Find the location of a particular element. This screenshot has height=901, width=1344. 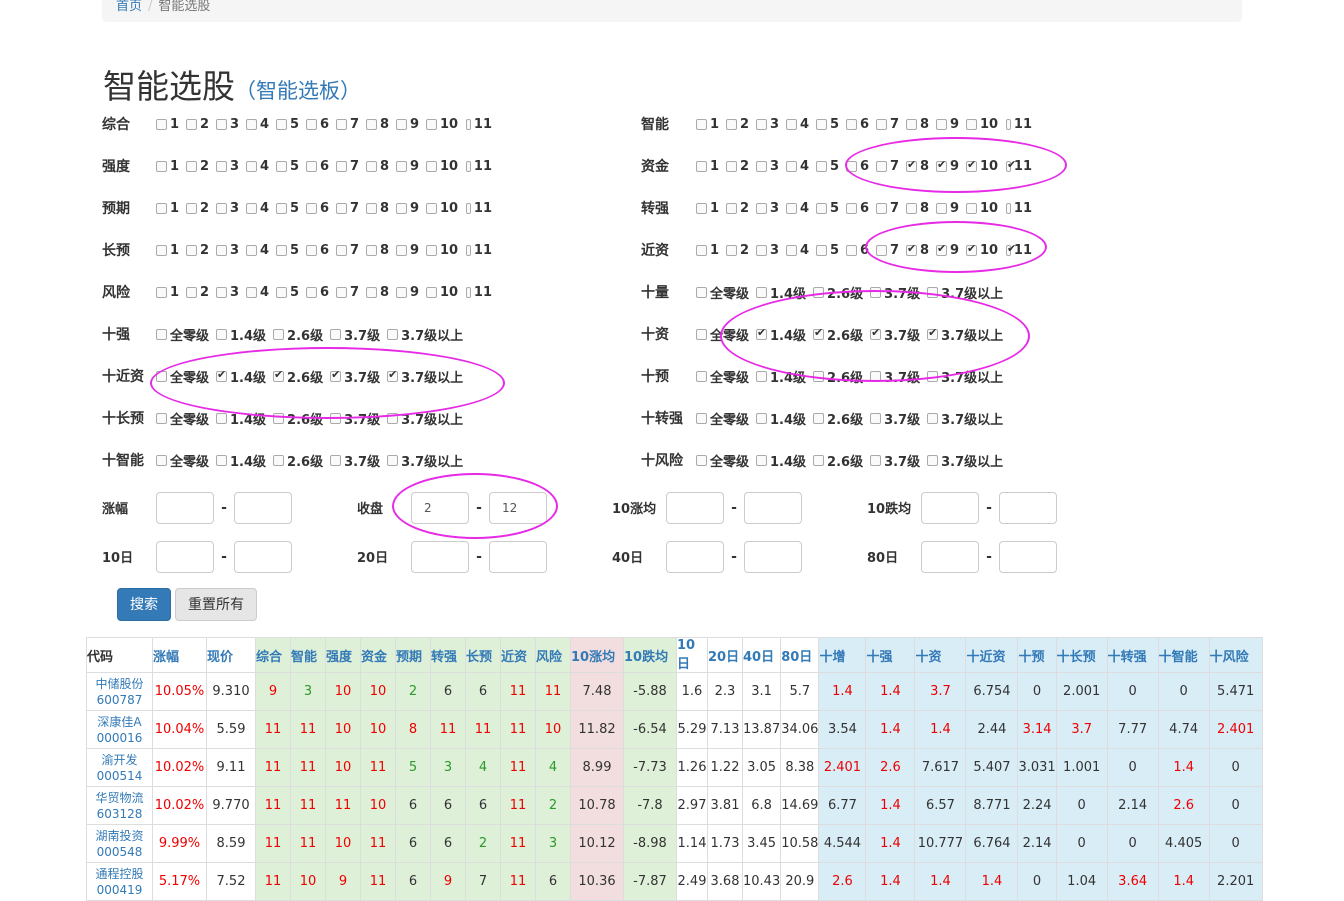

stock-name-cell: 渝开发 000514 is located at coordinates (119, 767).